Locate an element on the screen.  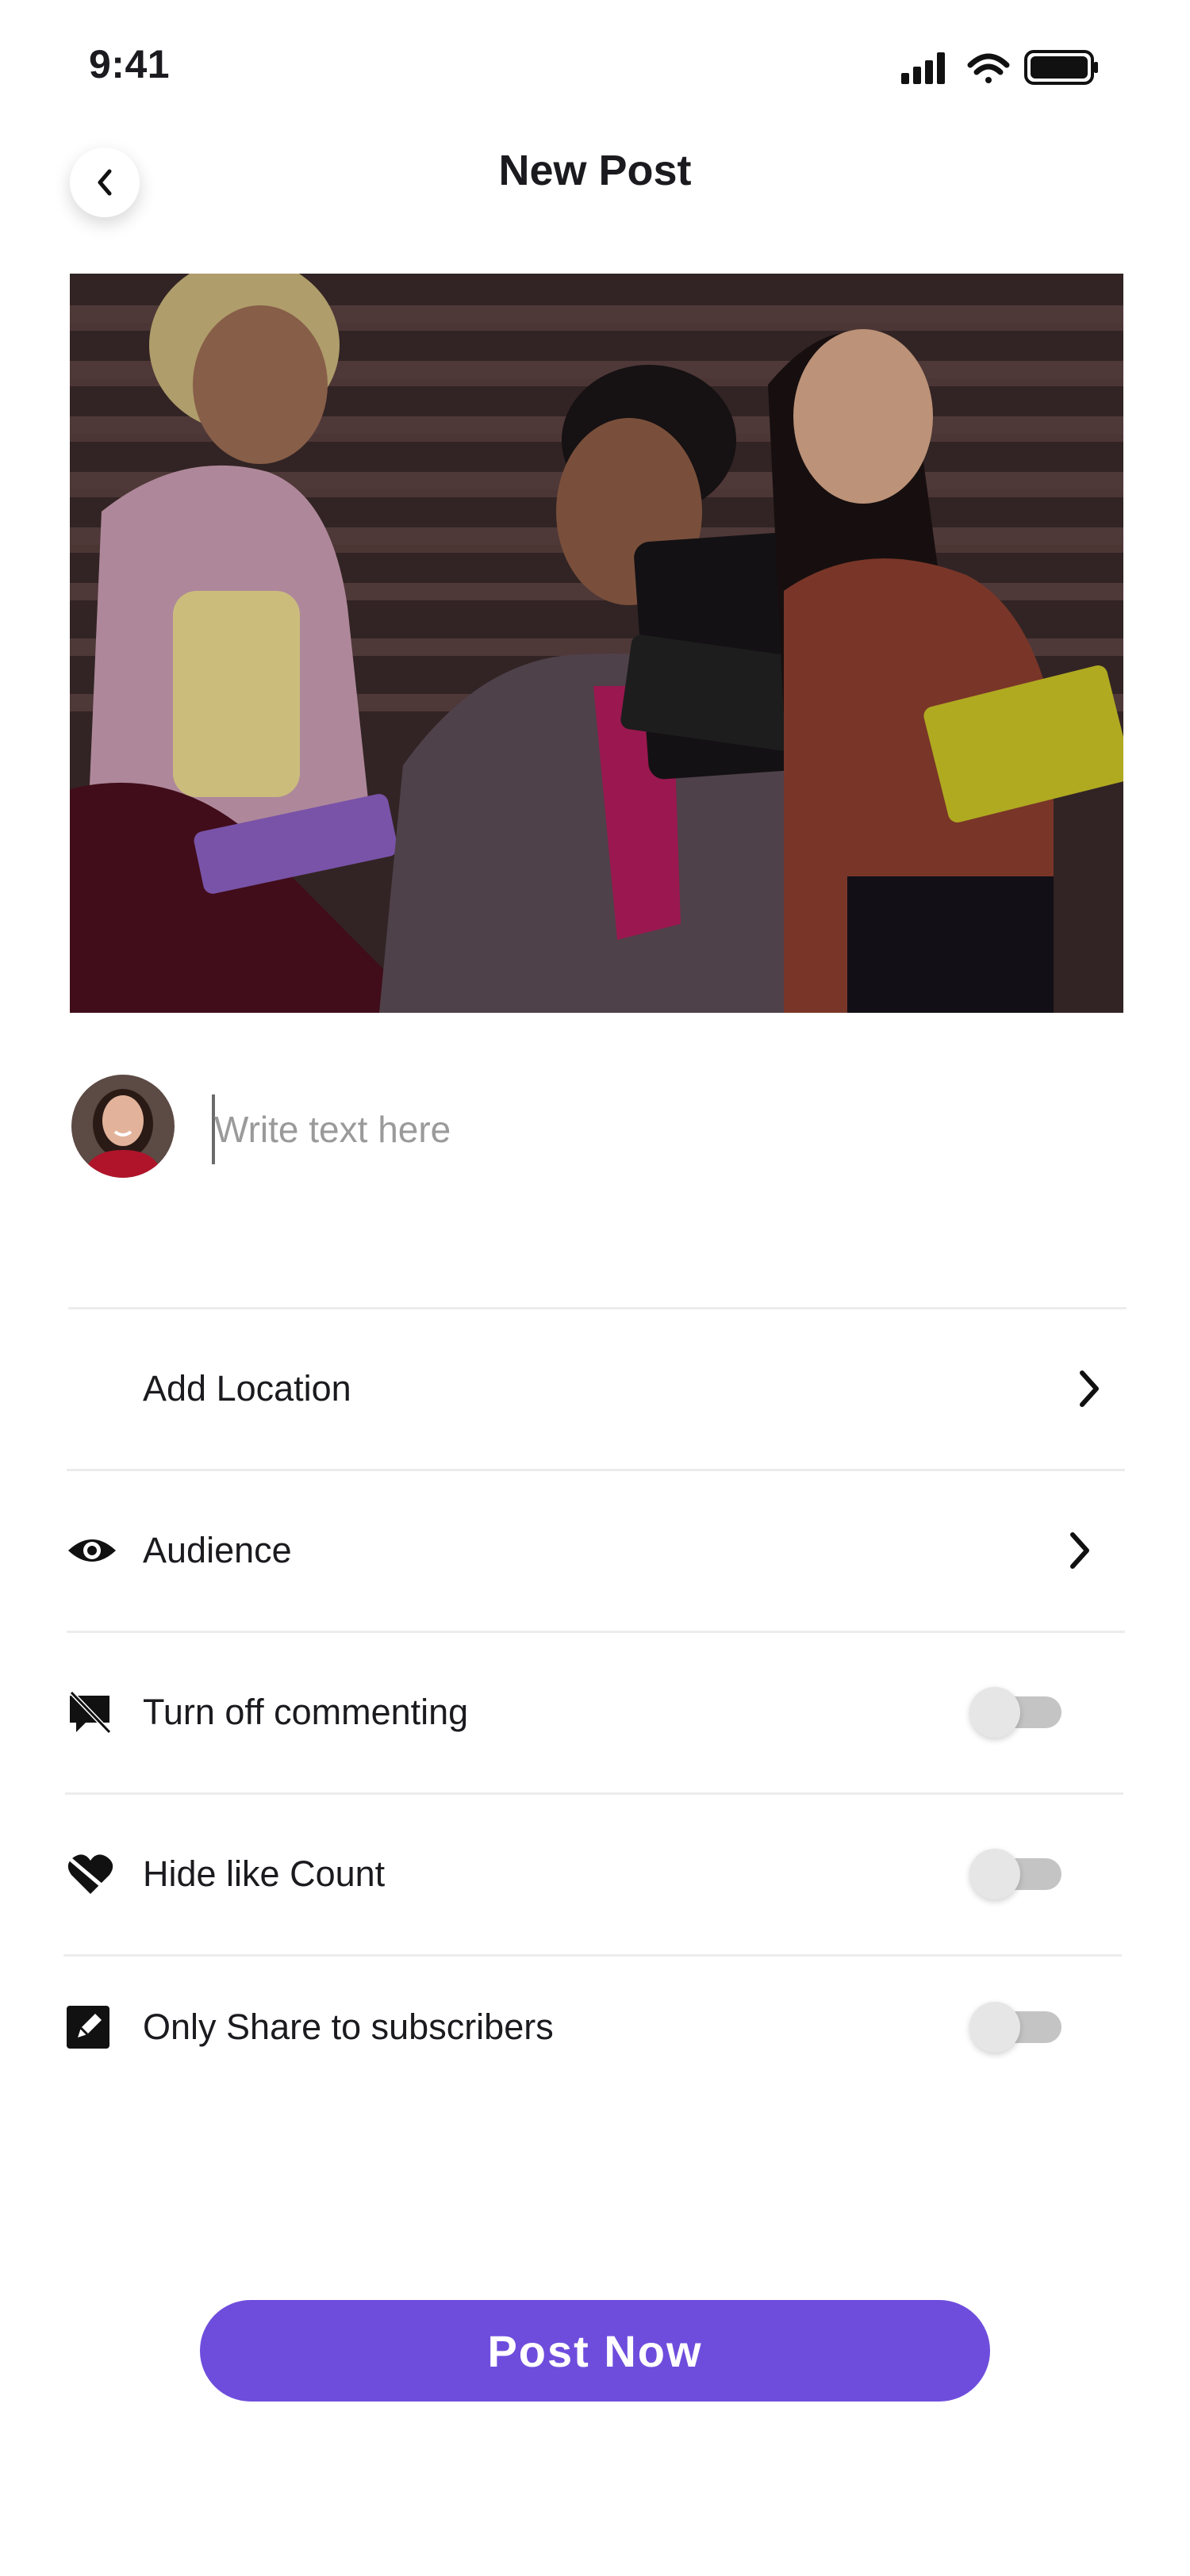
subscribers-label: Only Share to subscribers is located at coordinates (348, 2027).